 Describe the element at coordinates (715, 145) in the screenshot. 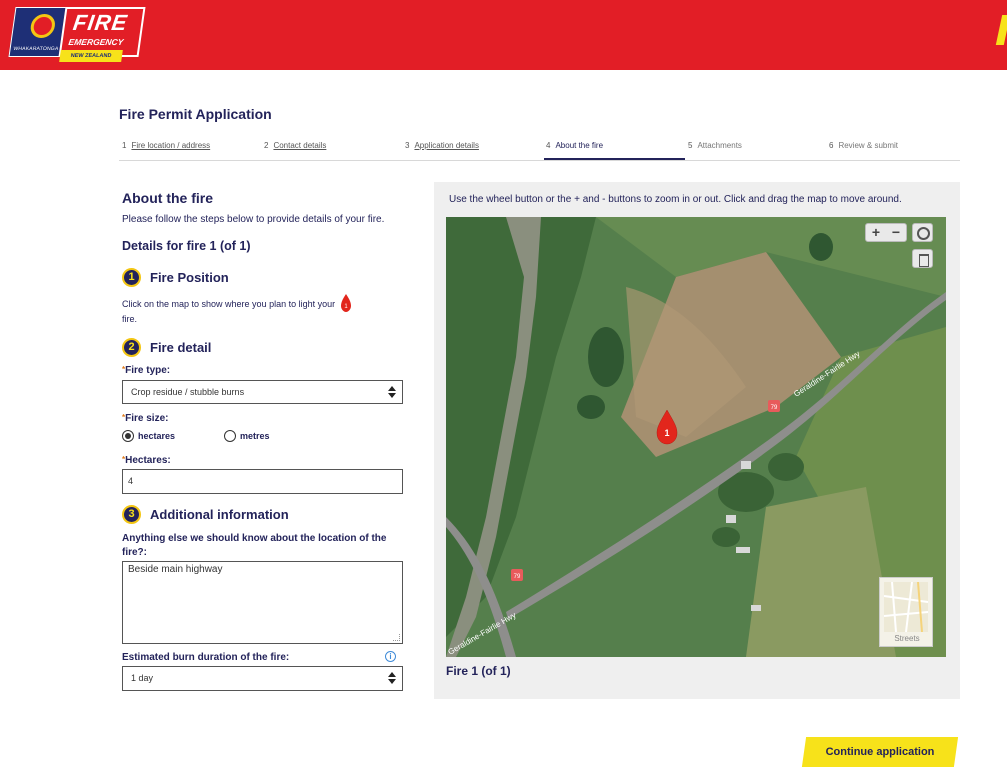

I see `step-attachments: 5 Attachments` at that location.